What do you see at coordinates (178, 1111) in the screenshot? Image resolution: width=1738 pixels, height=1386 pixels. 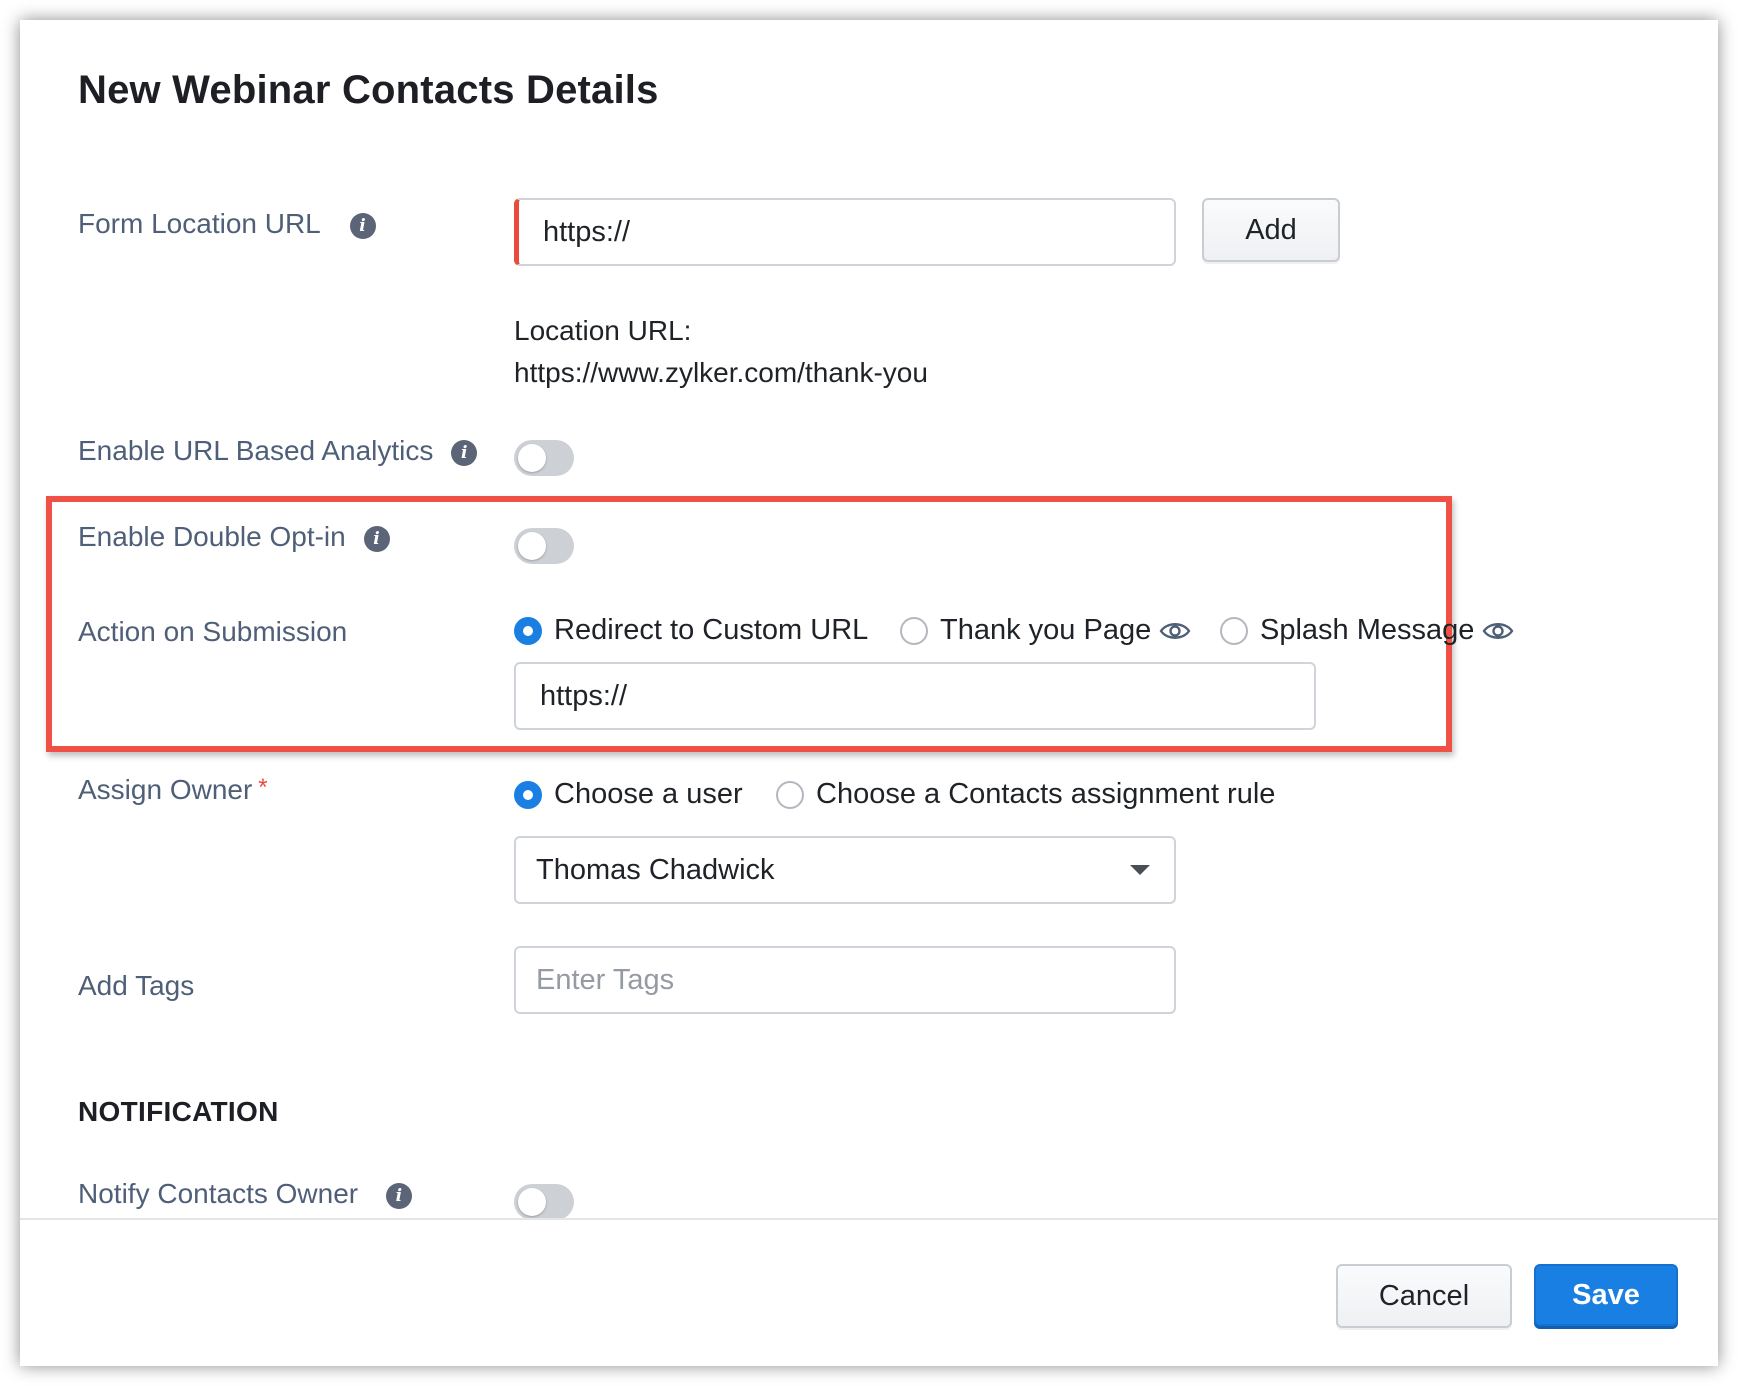 I see `notification-heading: NOTIFICATION` at bounding box center [178, 1111].